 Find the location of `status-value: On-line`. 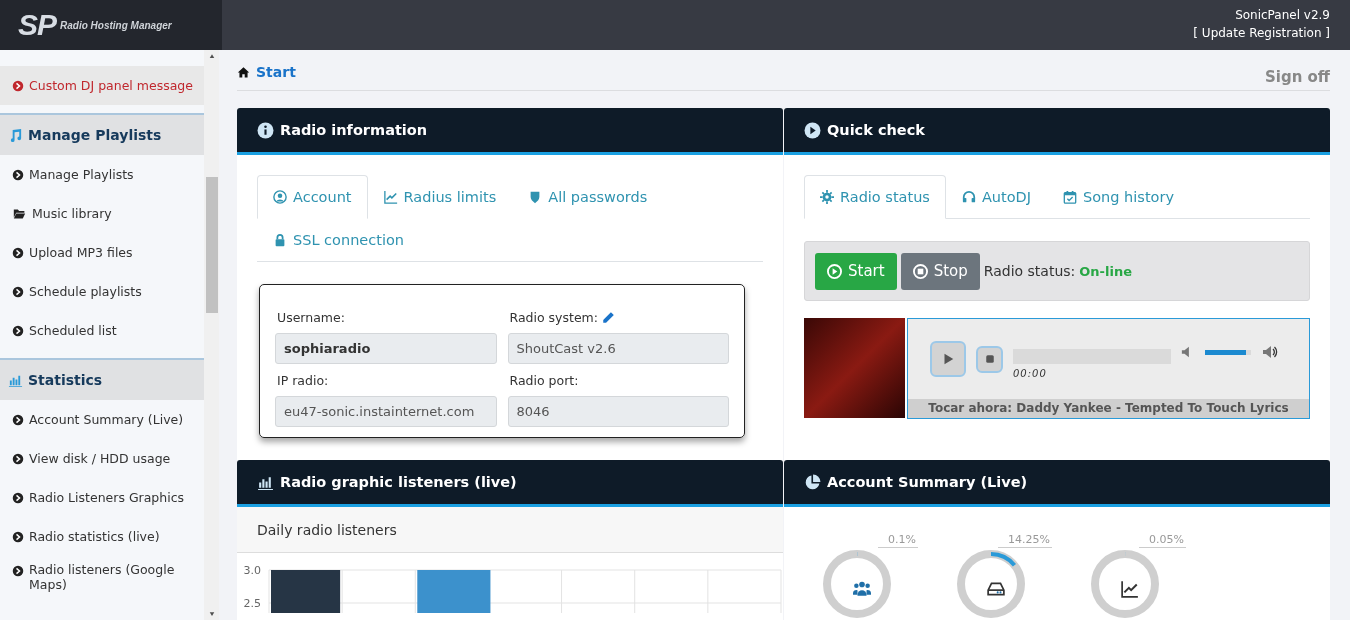

status-value: On-line is located at coordinates (1105, 271).